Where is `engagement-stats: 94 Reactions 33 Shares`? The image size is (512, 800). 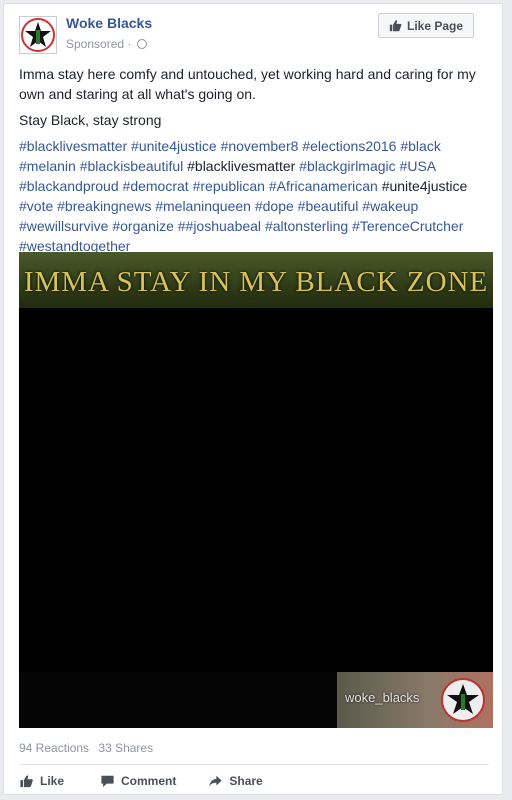 engagement-stats: 94 Reactions 33 Shares is located at coordinates (89, 748).